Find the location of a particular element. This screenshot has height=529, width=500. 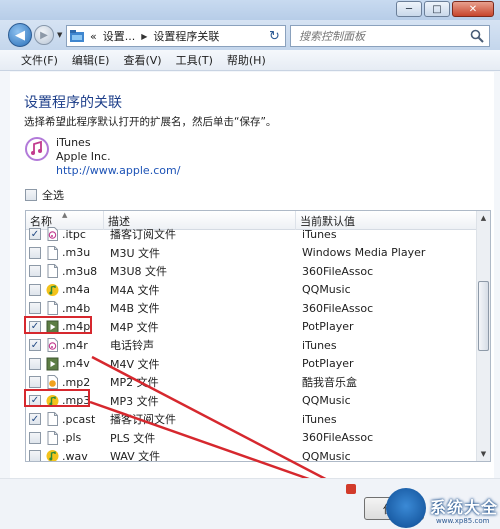

scroll-down-icon: ▼ is located at coordinates (483, 454).